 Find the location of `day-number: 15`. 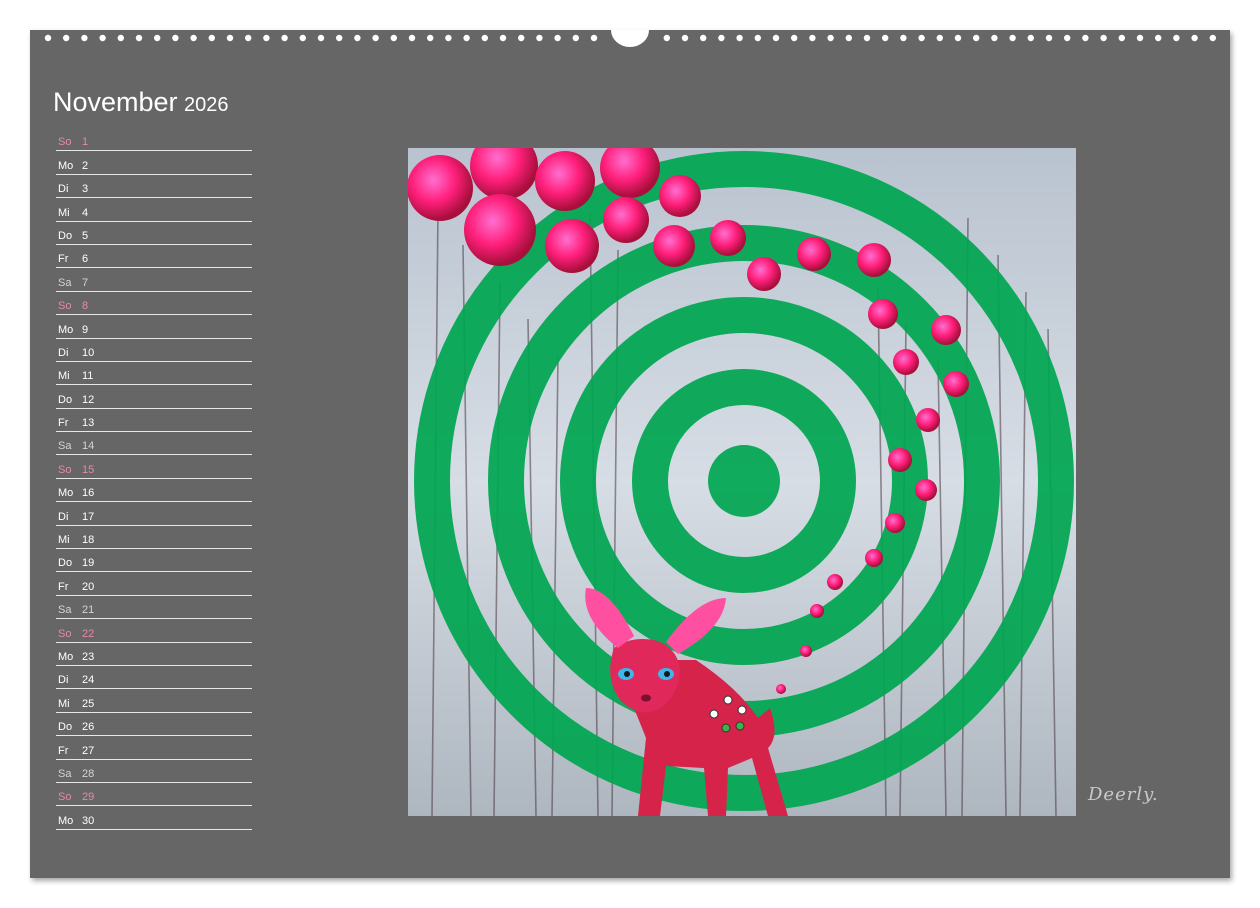

day-number: 15 is located at coordinates (88, 469).